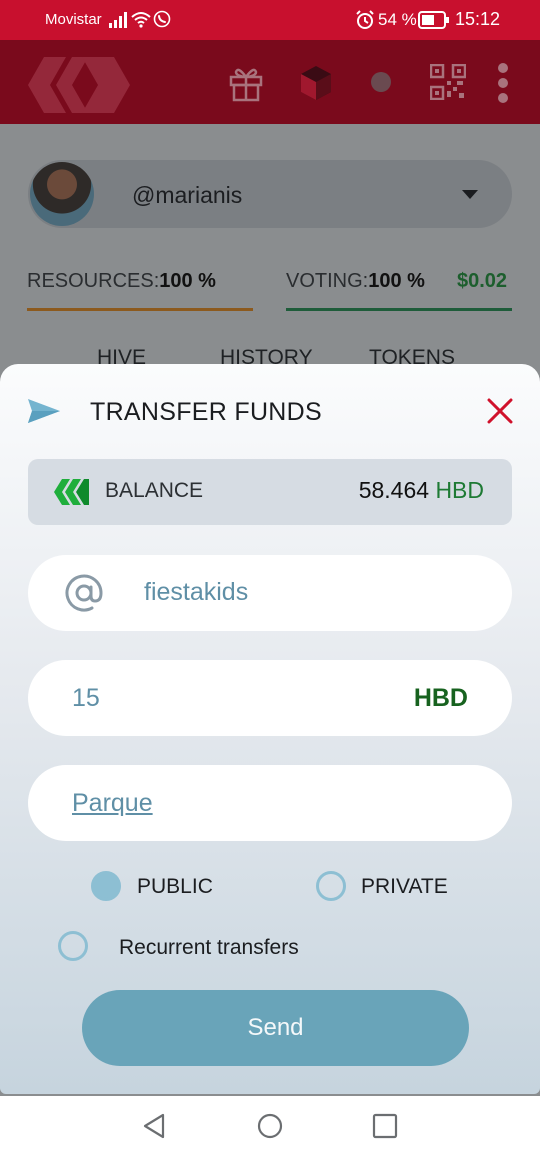 The width and height of the screenshot is (540, 1156). I want to click on system-navigation-bar, so click(270, 1126).